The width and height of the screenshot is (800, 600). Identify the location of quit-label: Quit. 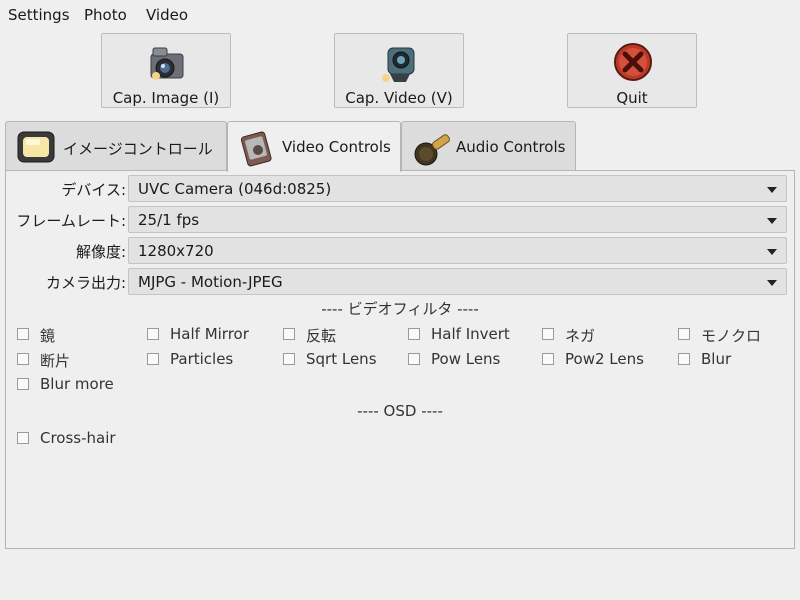
(632, 98).